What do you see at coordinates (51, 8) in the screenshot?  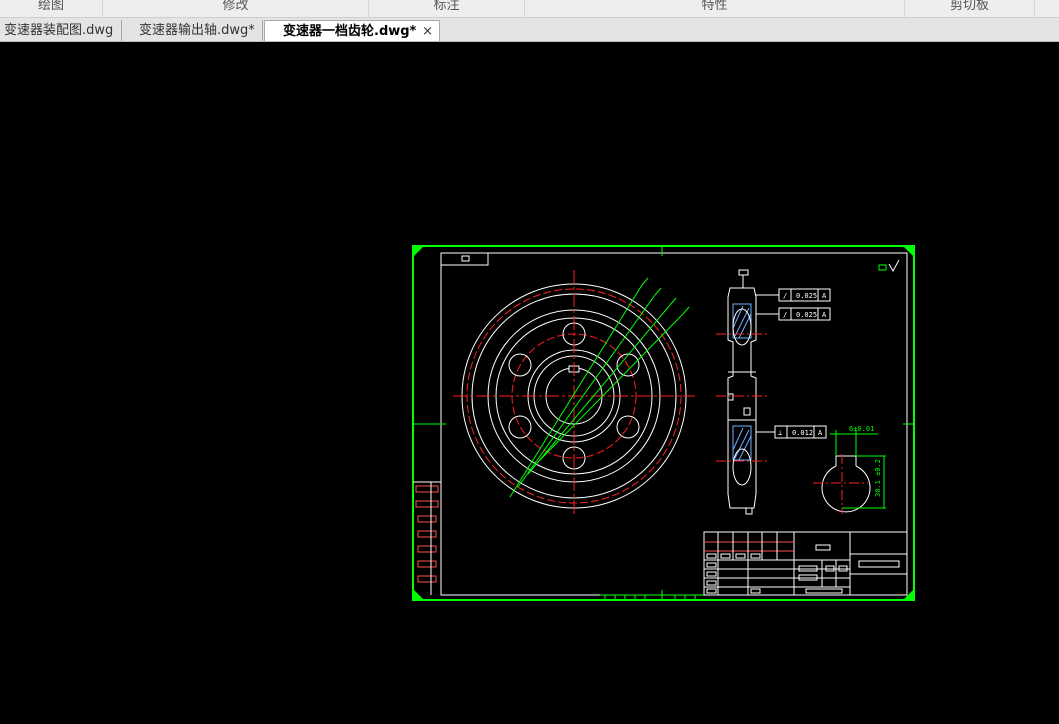 I see `ribbon-group-draw: 绘图` at bounding box center [51, 8].